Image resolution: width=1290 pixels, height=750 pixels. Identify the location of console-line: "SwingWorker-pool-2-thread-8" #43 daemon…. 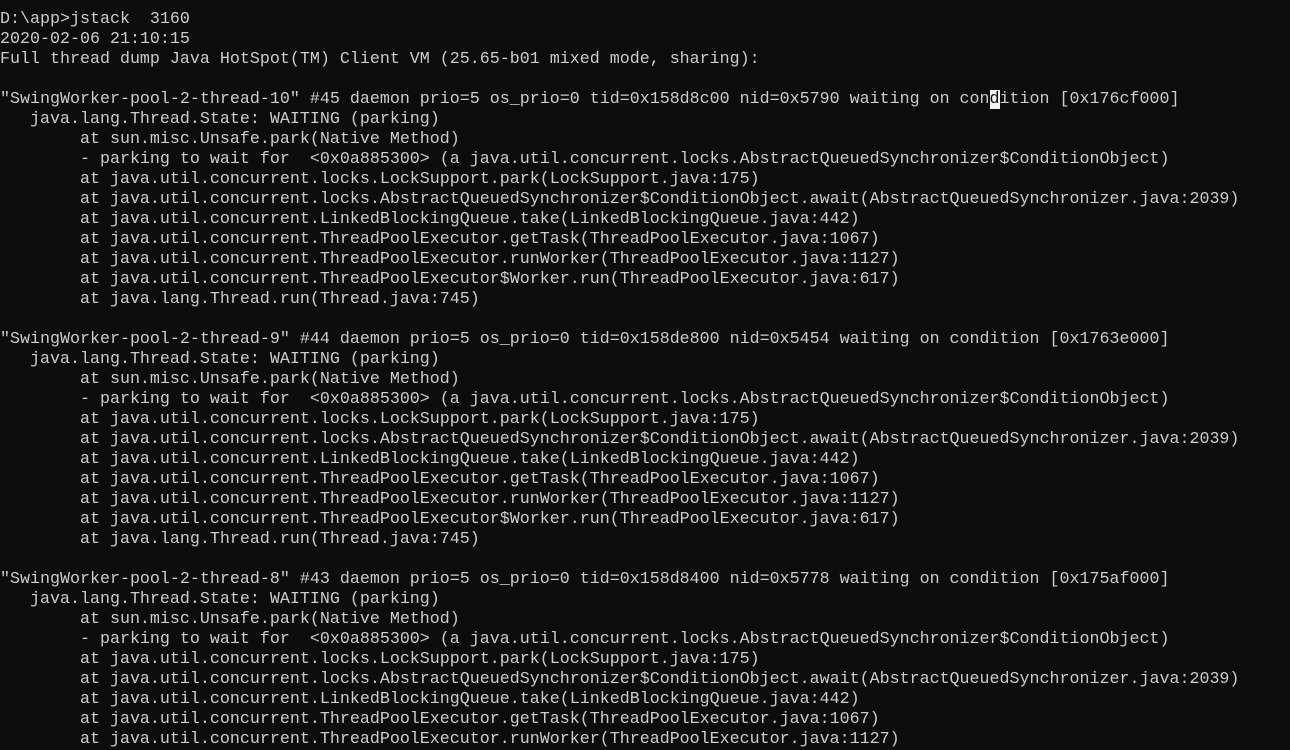
(585, 579).